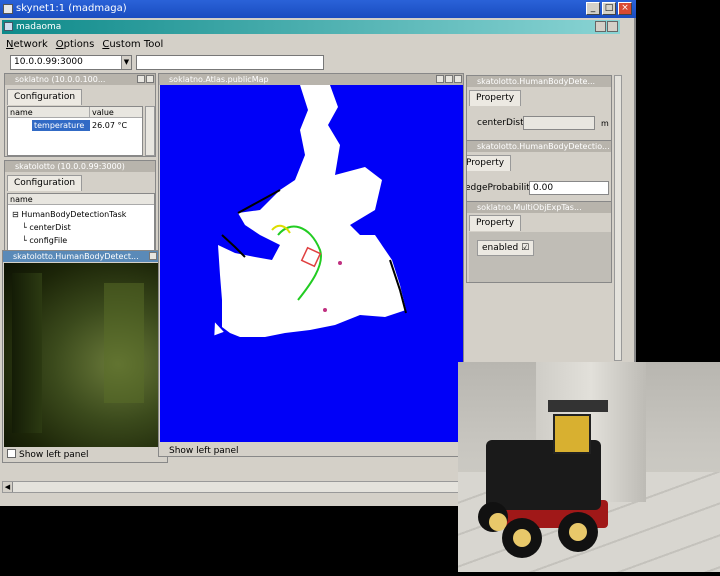  Describe the element at coordinates (525, 248) in the screenshot. I see `check-icon: ☑` at that location.